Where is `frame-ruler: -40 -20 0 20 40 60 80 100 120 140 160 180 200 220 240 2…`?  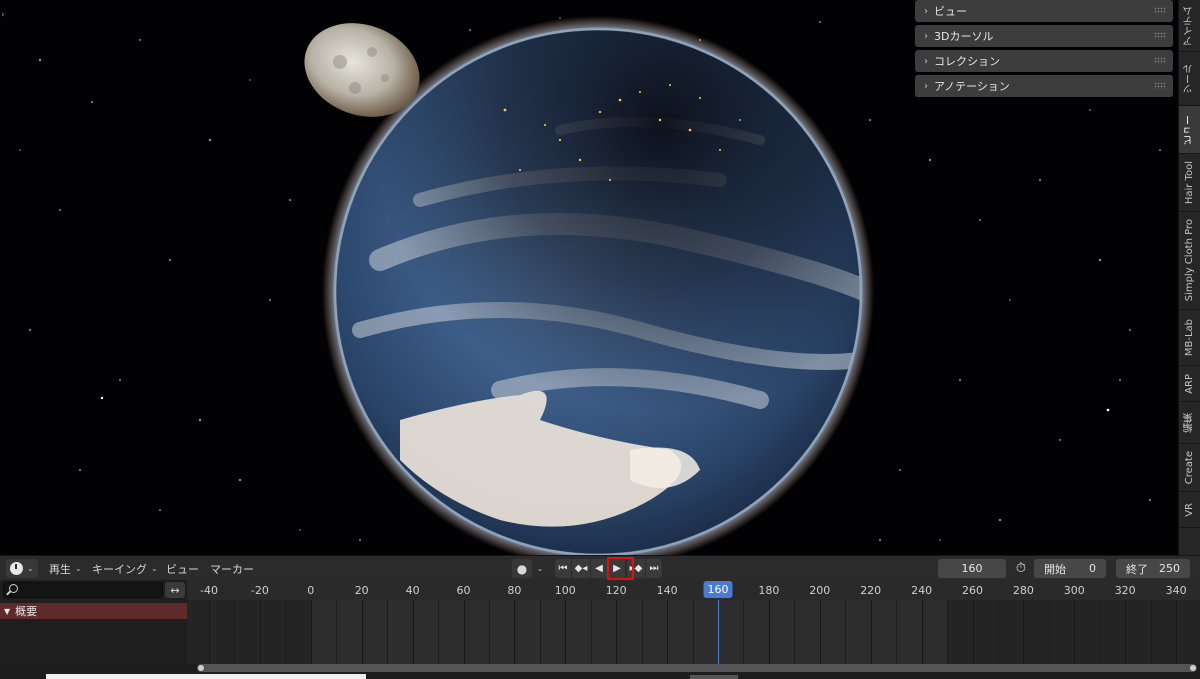
frame-ruler: -40 -20 0 20 40 60 80 100 120 140 160 180 200 220 240 2… is located at coordinates (693, 590).